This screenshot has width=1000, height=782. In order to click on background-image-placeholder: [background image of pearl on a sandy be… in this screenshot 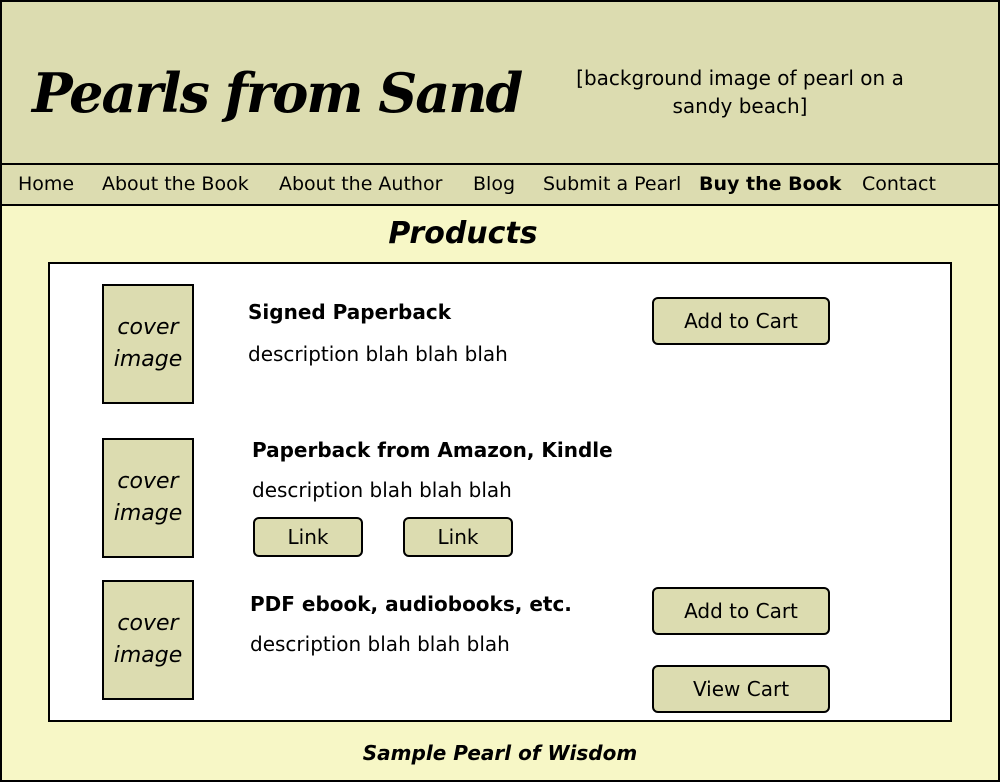, I will do `click(740, 92)`.